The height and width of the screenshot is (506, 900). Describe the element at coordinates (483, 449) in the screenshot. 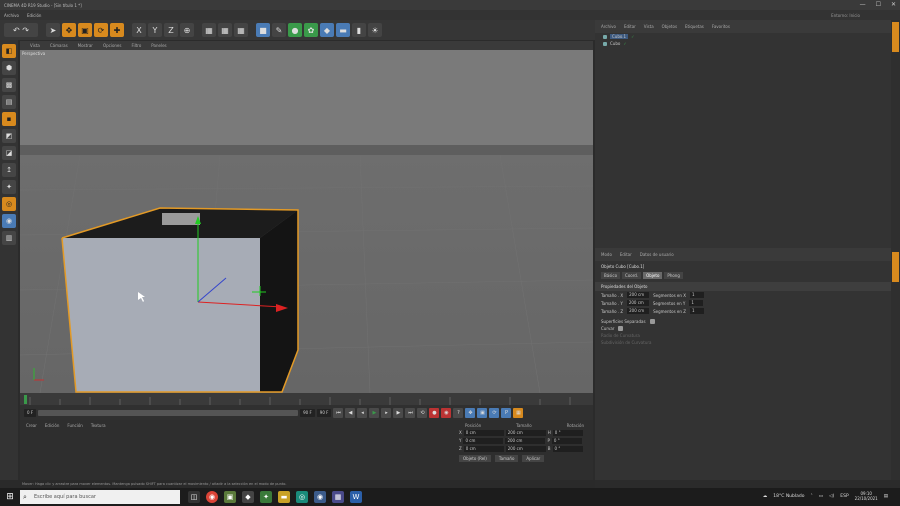

I see `pos-z-field: 0 cm` at that location.